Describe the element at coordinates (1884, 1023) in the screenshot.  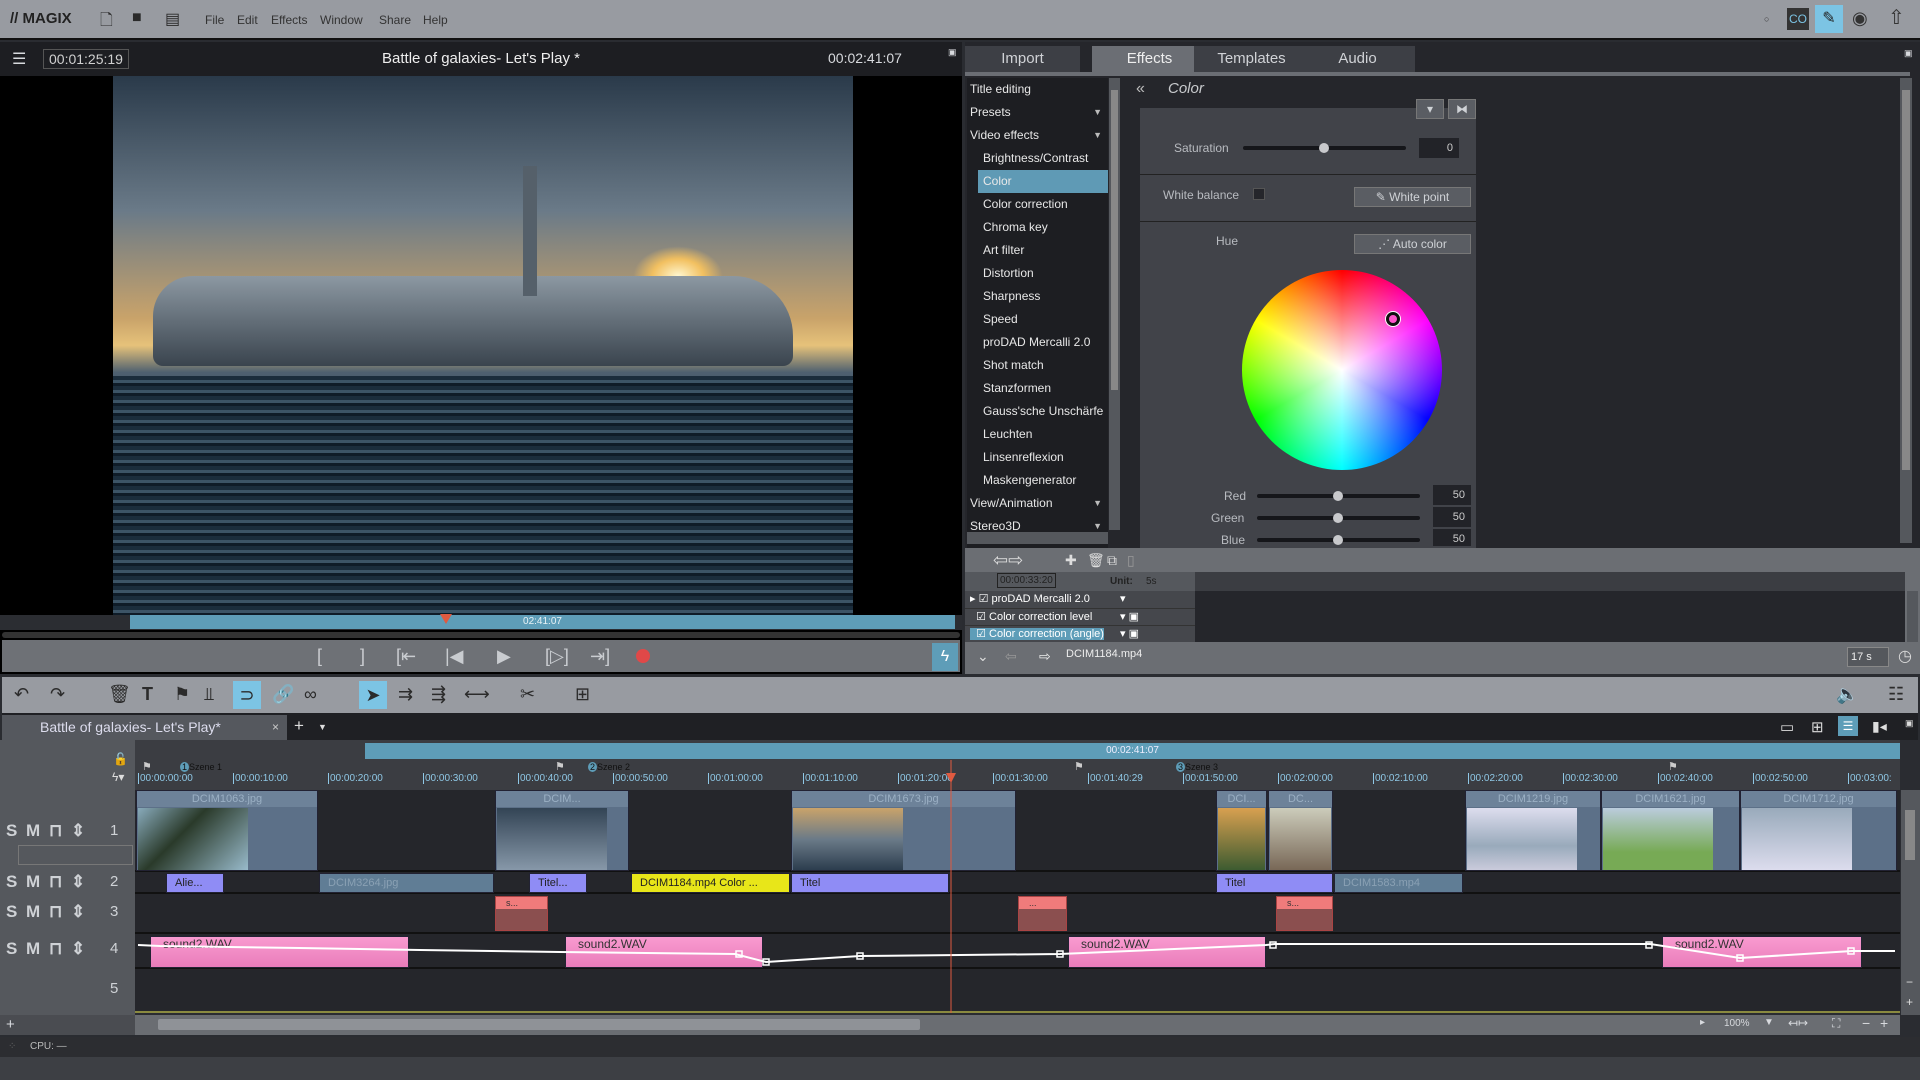
I see `zoom-in-icon: +` at that location.